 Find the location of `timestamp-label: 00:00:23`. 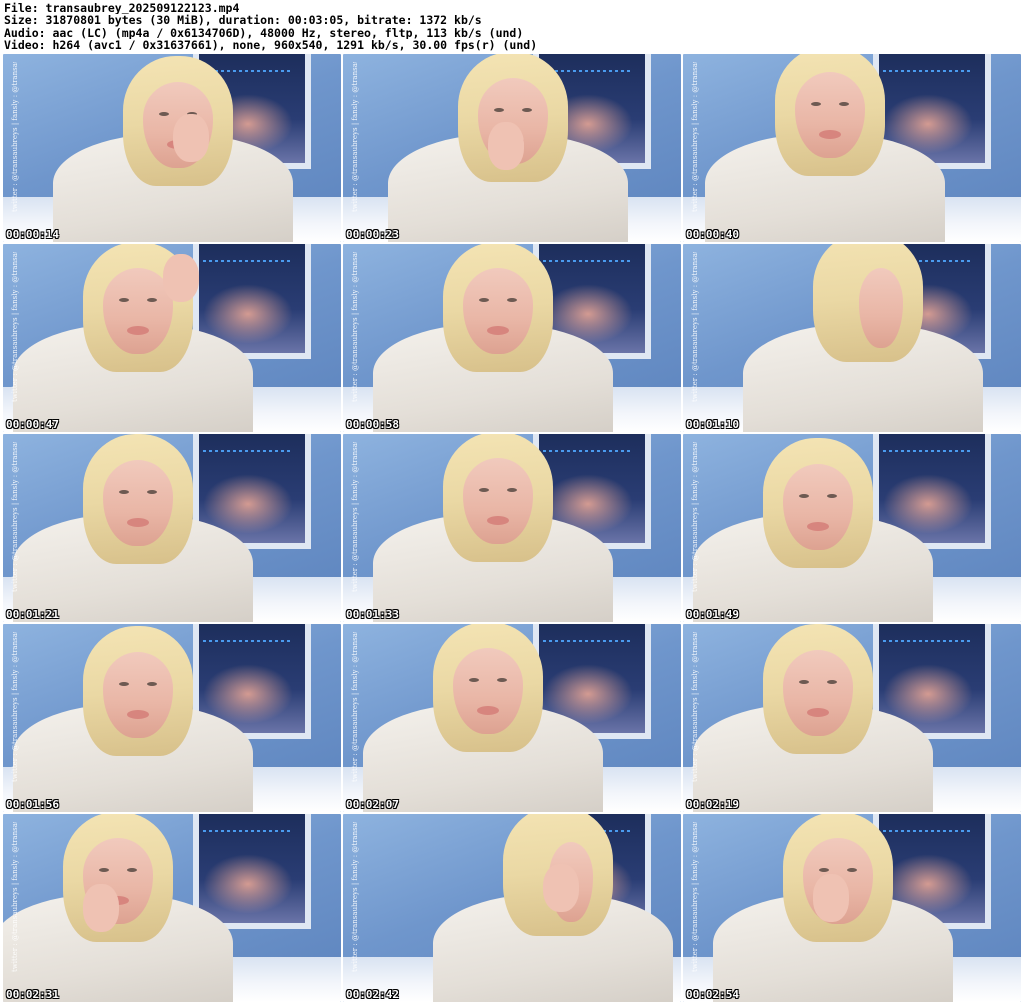

timestamp-label: 00:00:23 is located at coordinates (372, 234).